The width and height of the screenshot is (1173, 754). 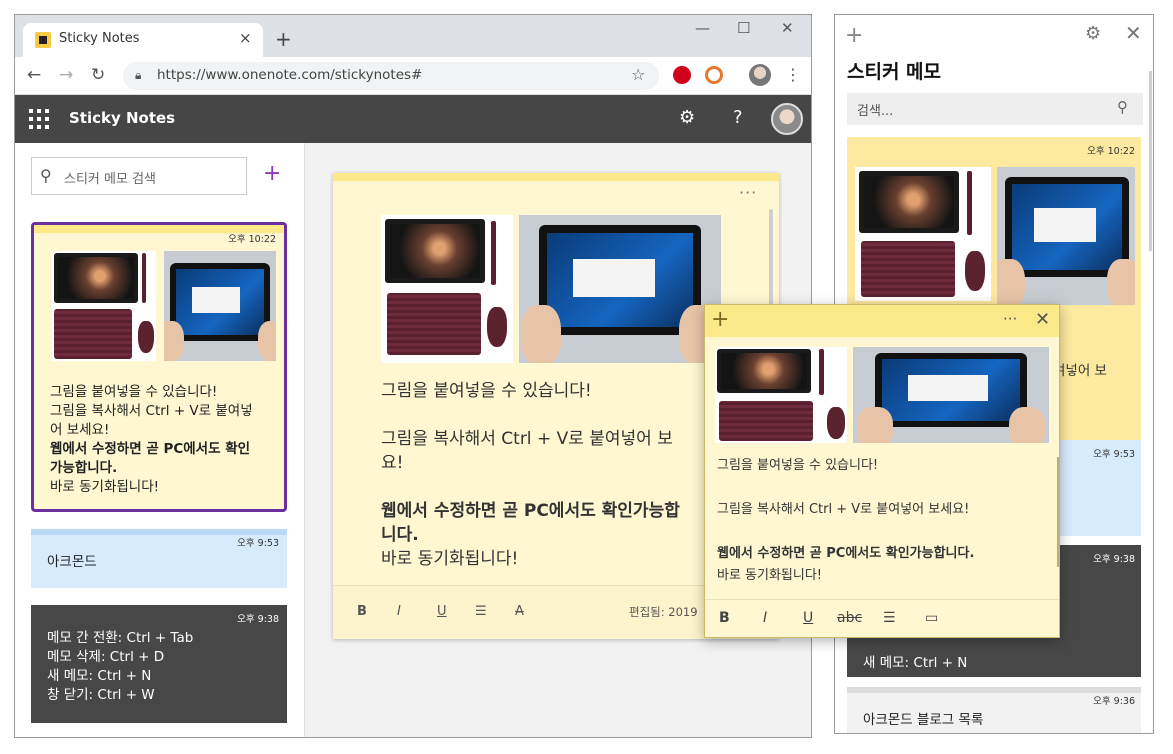 What do you see at coordinates (556, 177) in the screenshot?
I see `note-color-band` at bounding box center [556, 177].